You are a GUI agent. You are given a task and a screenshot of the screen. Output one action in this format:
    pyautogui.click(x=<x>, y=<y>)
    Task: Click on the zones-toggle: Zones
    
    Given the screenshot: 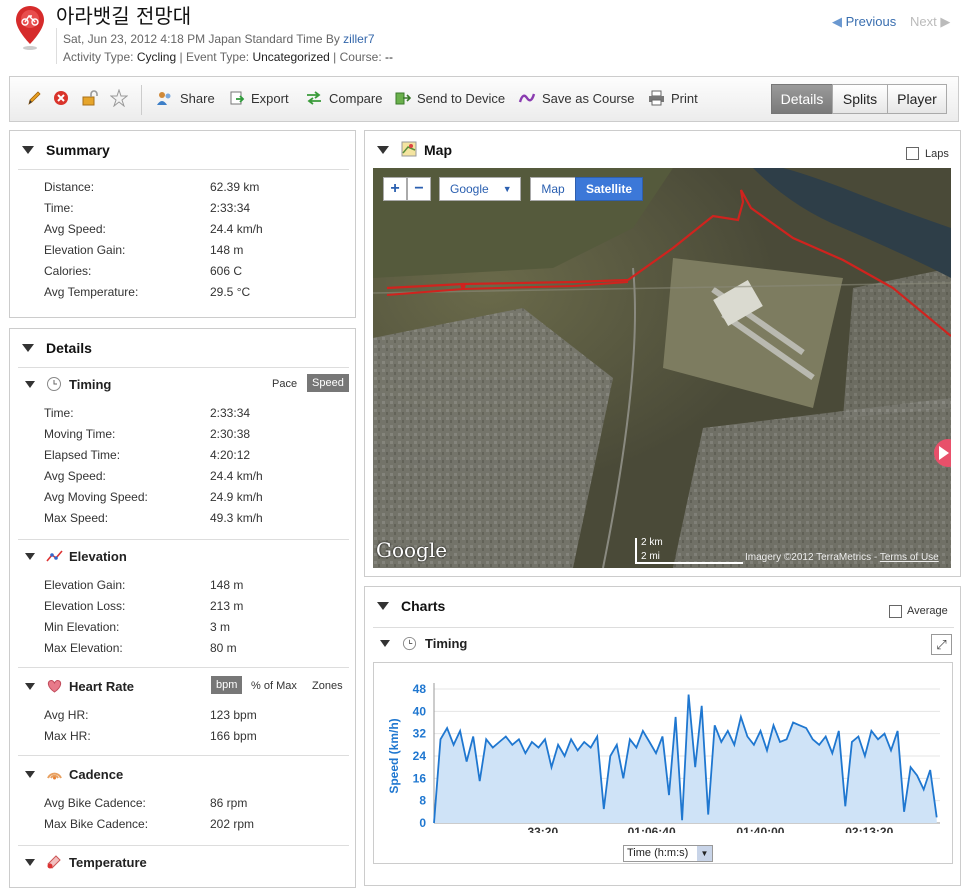 What is the action you would take?
    pyautogui.click(x=327, y=686)
    